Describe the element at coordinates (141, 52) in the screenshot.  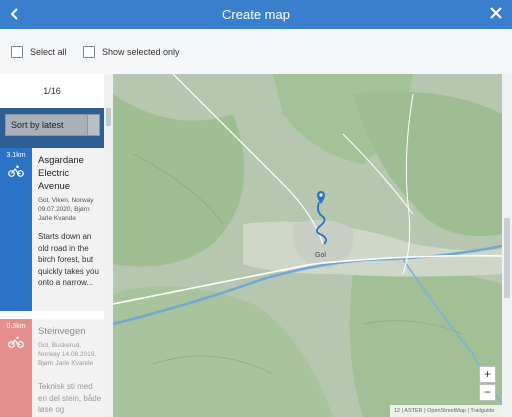
I see `show-selected-only-label: Show selected only` at that location.